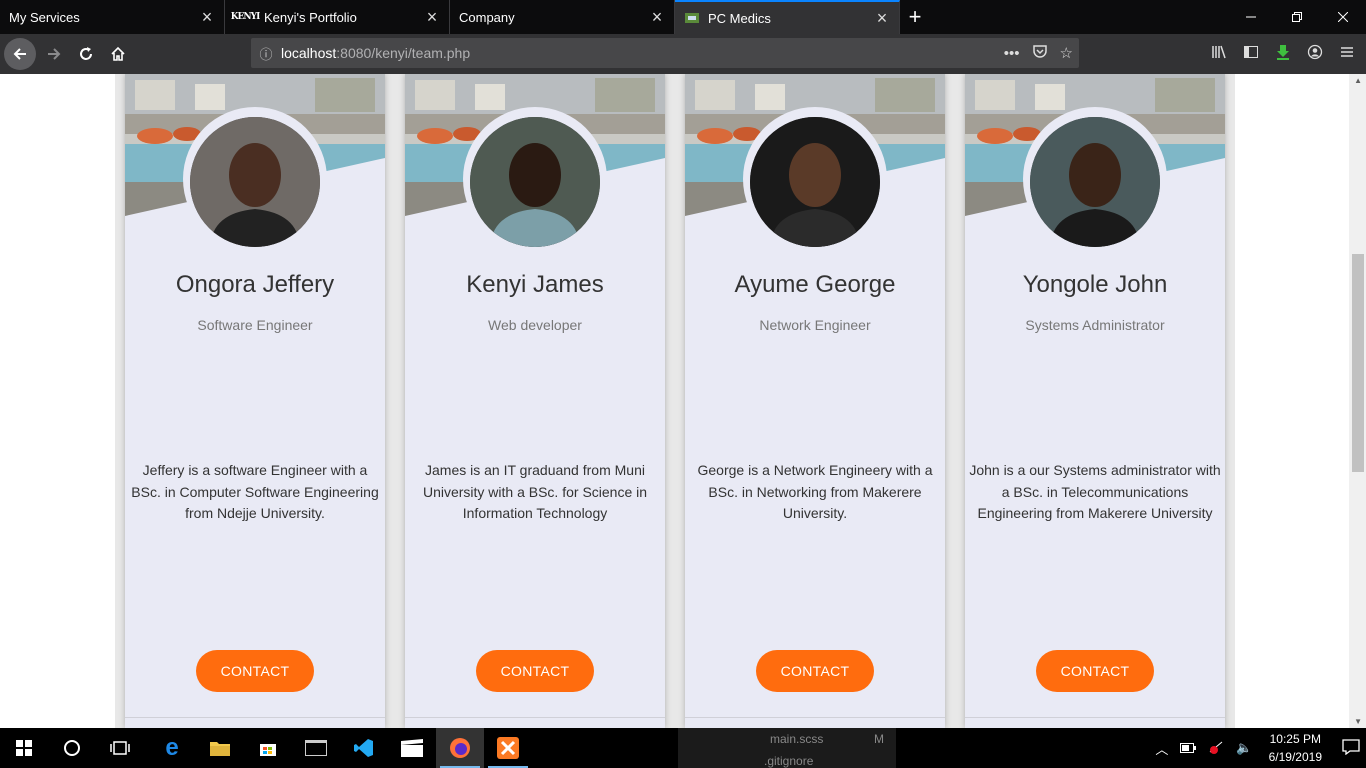 This screenshot has width=1366, height=768. What do you see at coordinates (879, 739) in the screenshot?
I see `ghost-flag: M` at bounding box center [879, 739].